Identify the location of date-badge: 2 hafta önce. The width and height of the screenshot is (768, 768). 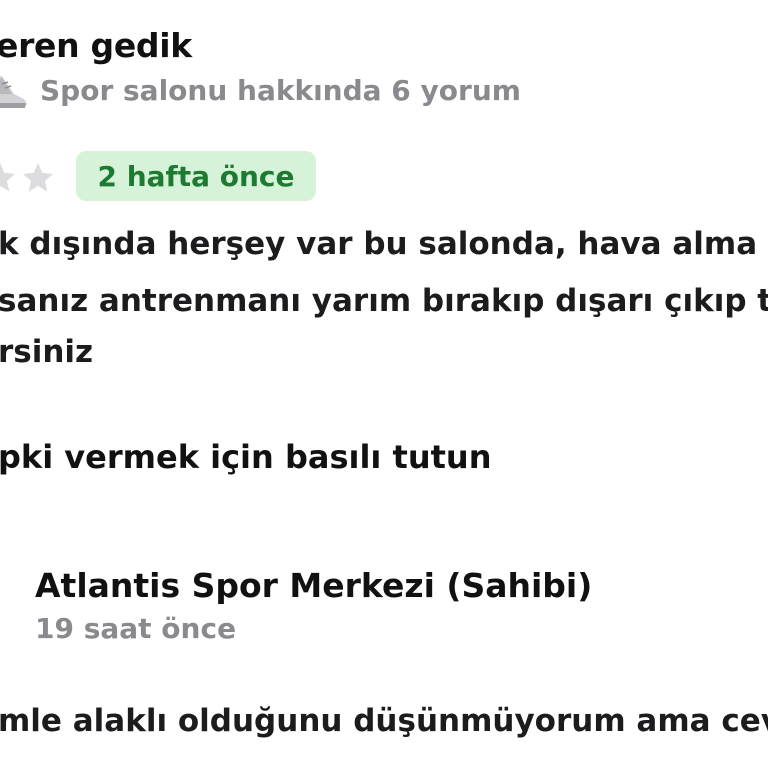
(196, 176).